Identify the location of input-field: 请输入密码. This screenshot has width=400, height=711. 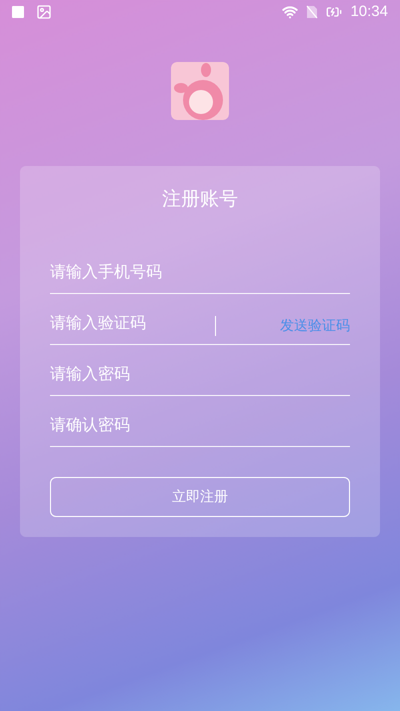
(200, 374).